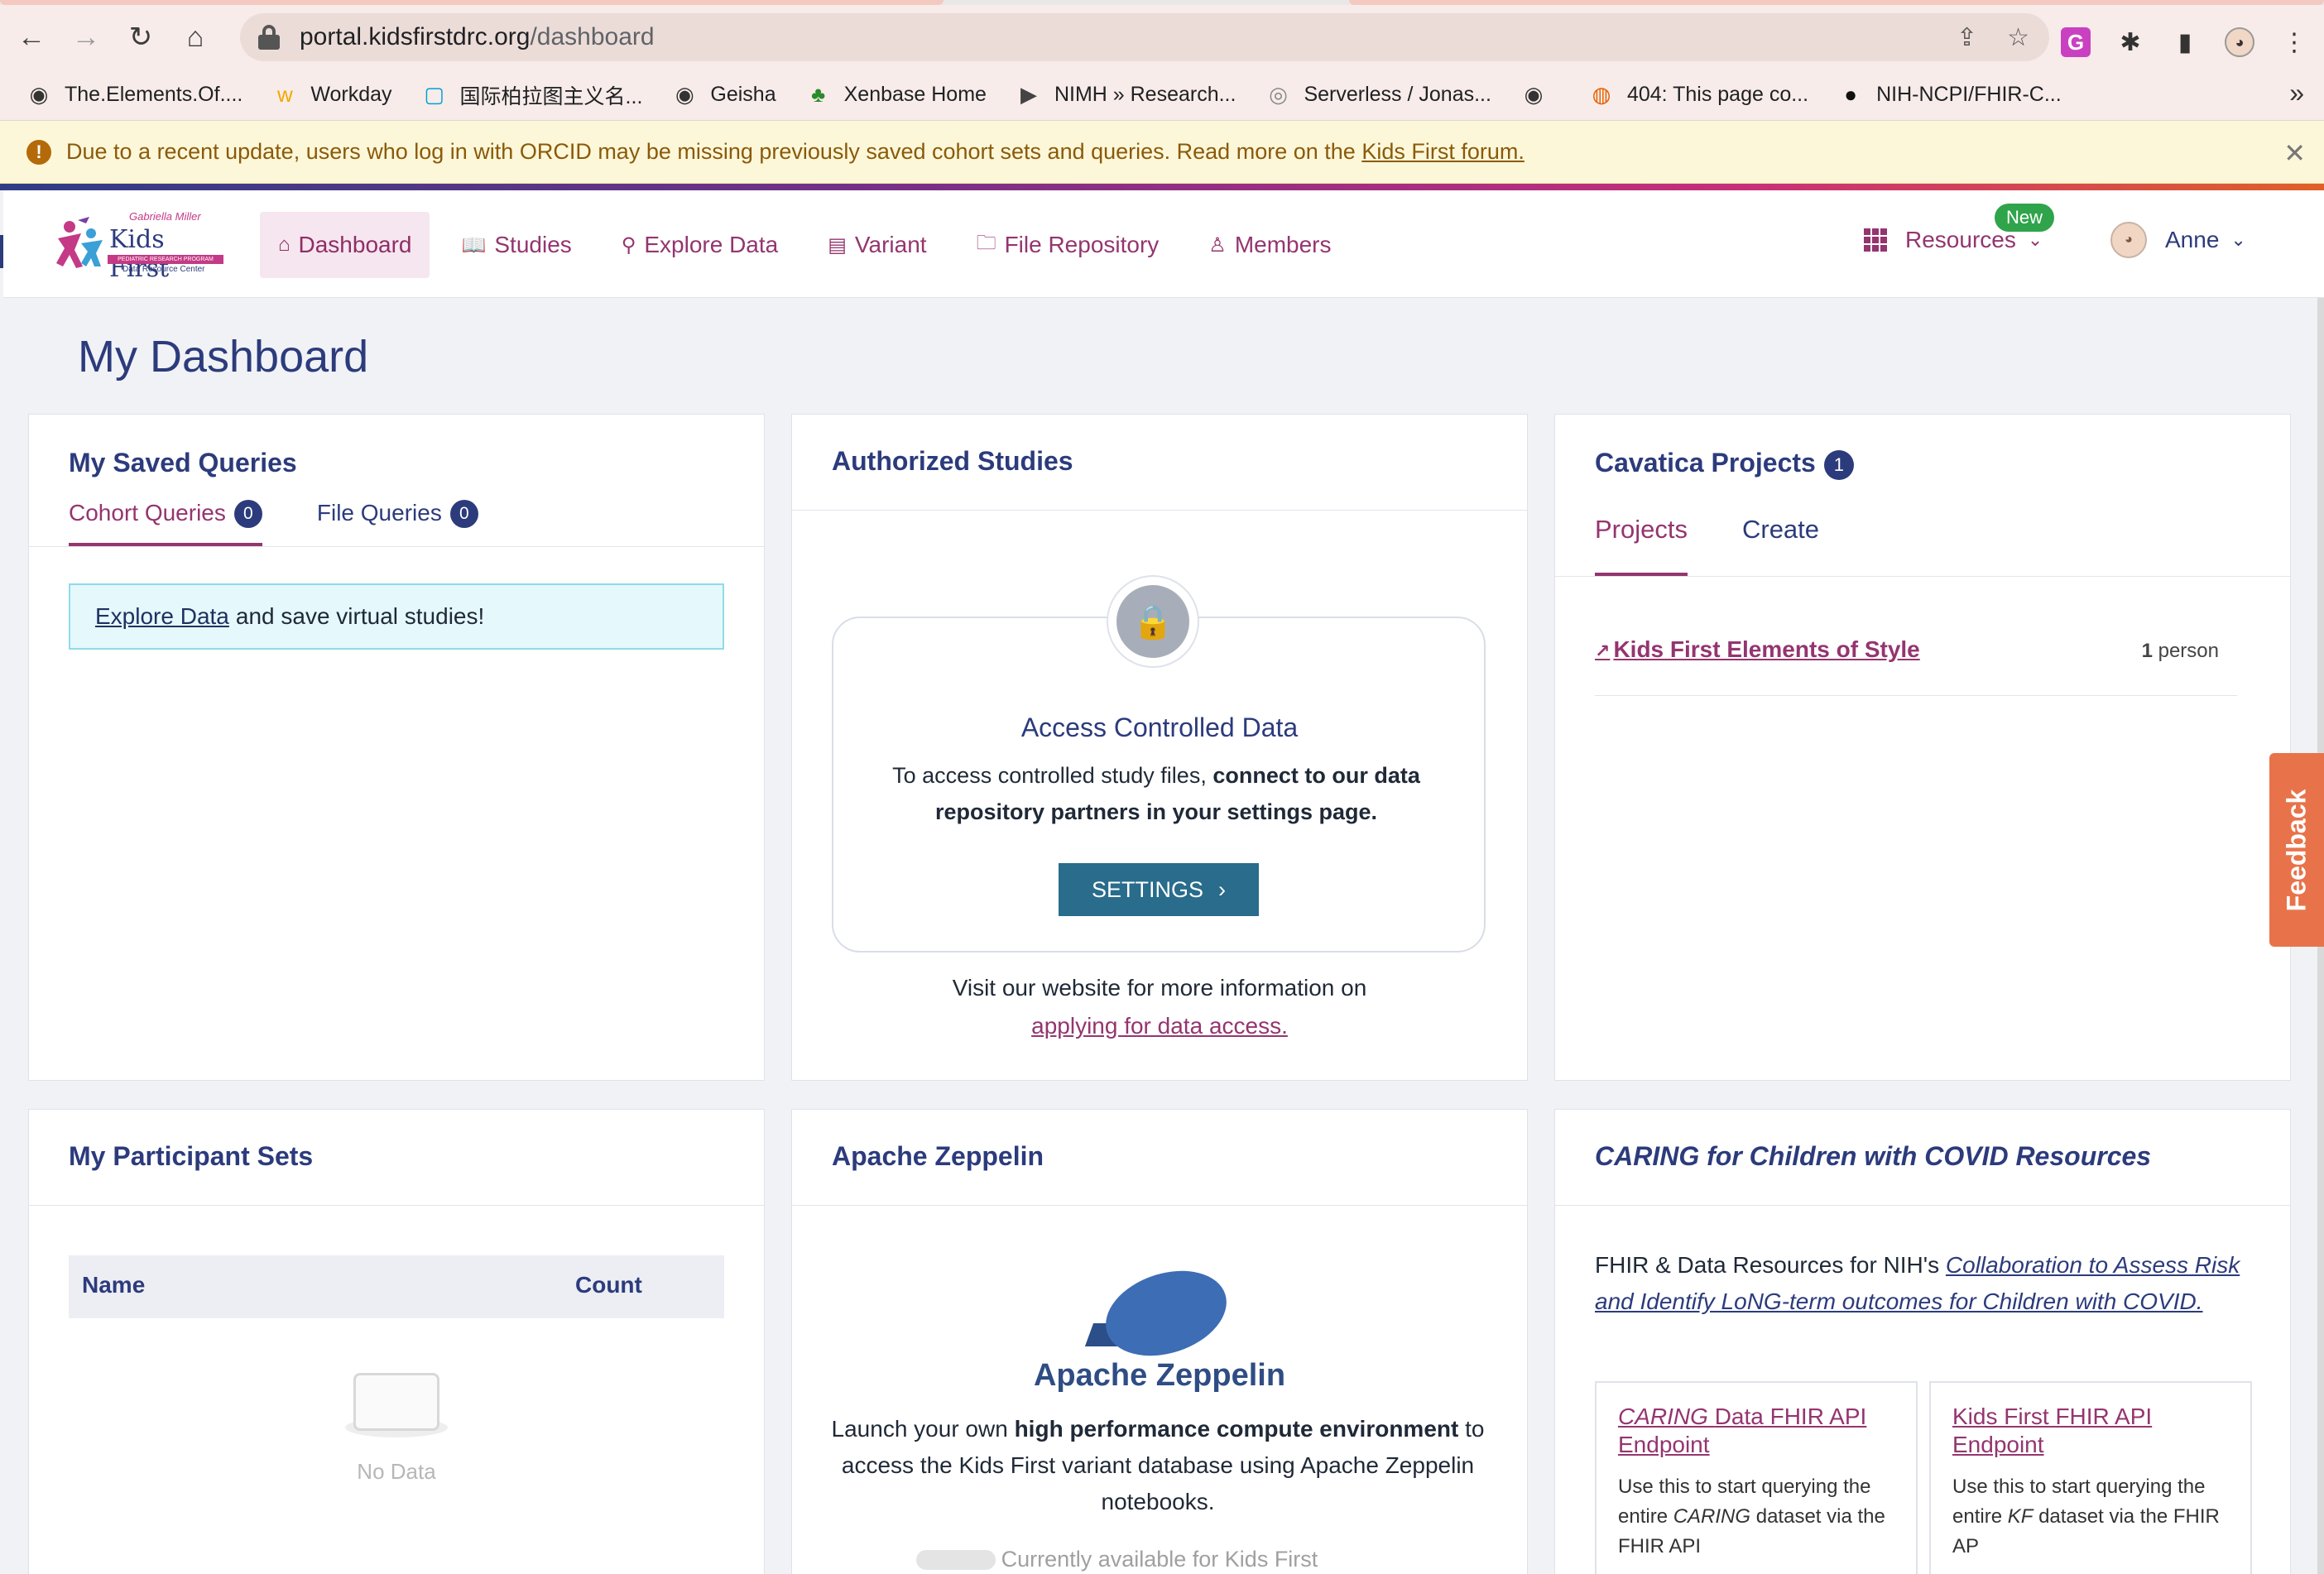 The height and width of the screenshot is (1574, 2324). I want to click on forward-arrow-icon: →, so click(86, 37).